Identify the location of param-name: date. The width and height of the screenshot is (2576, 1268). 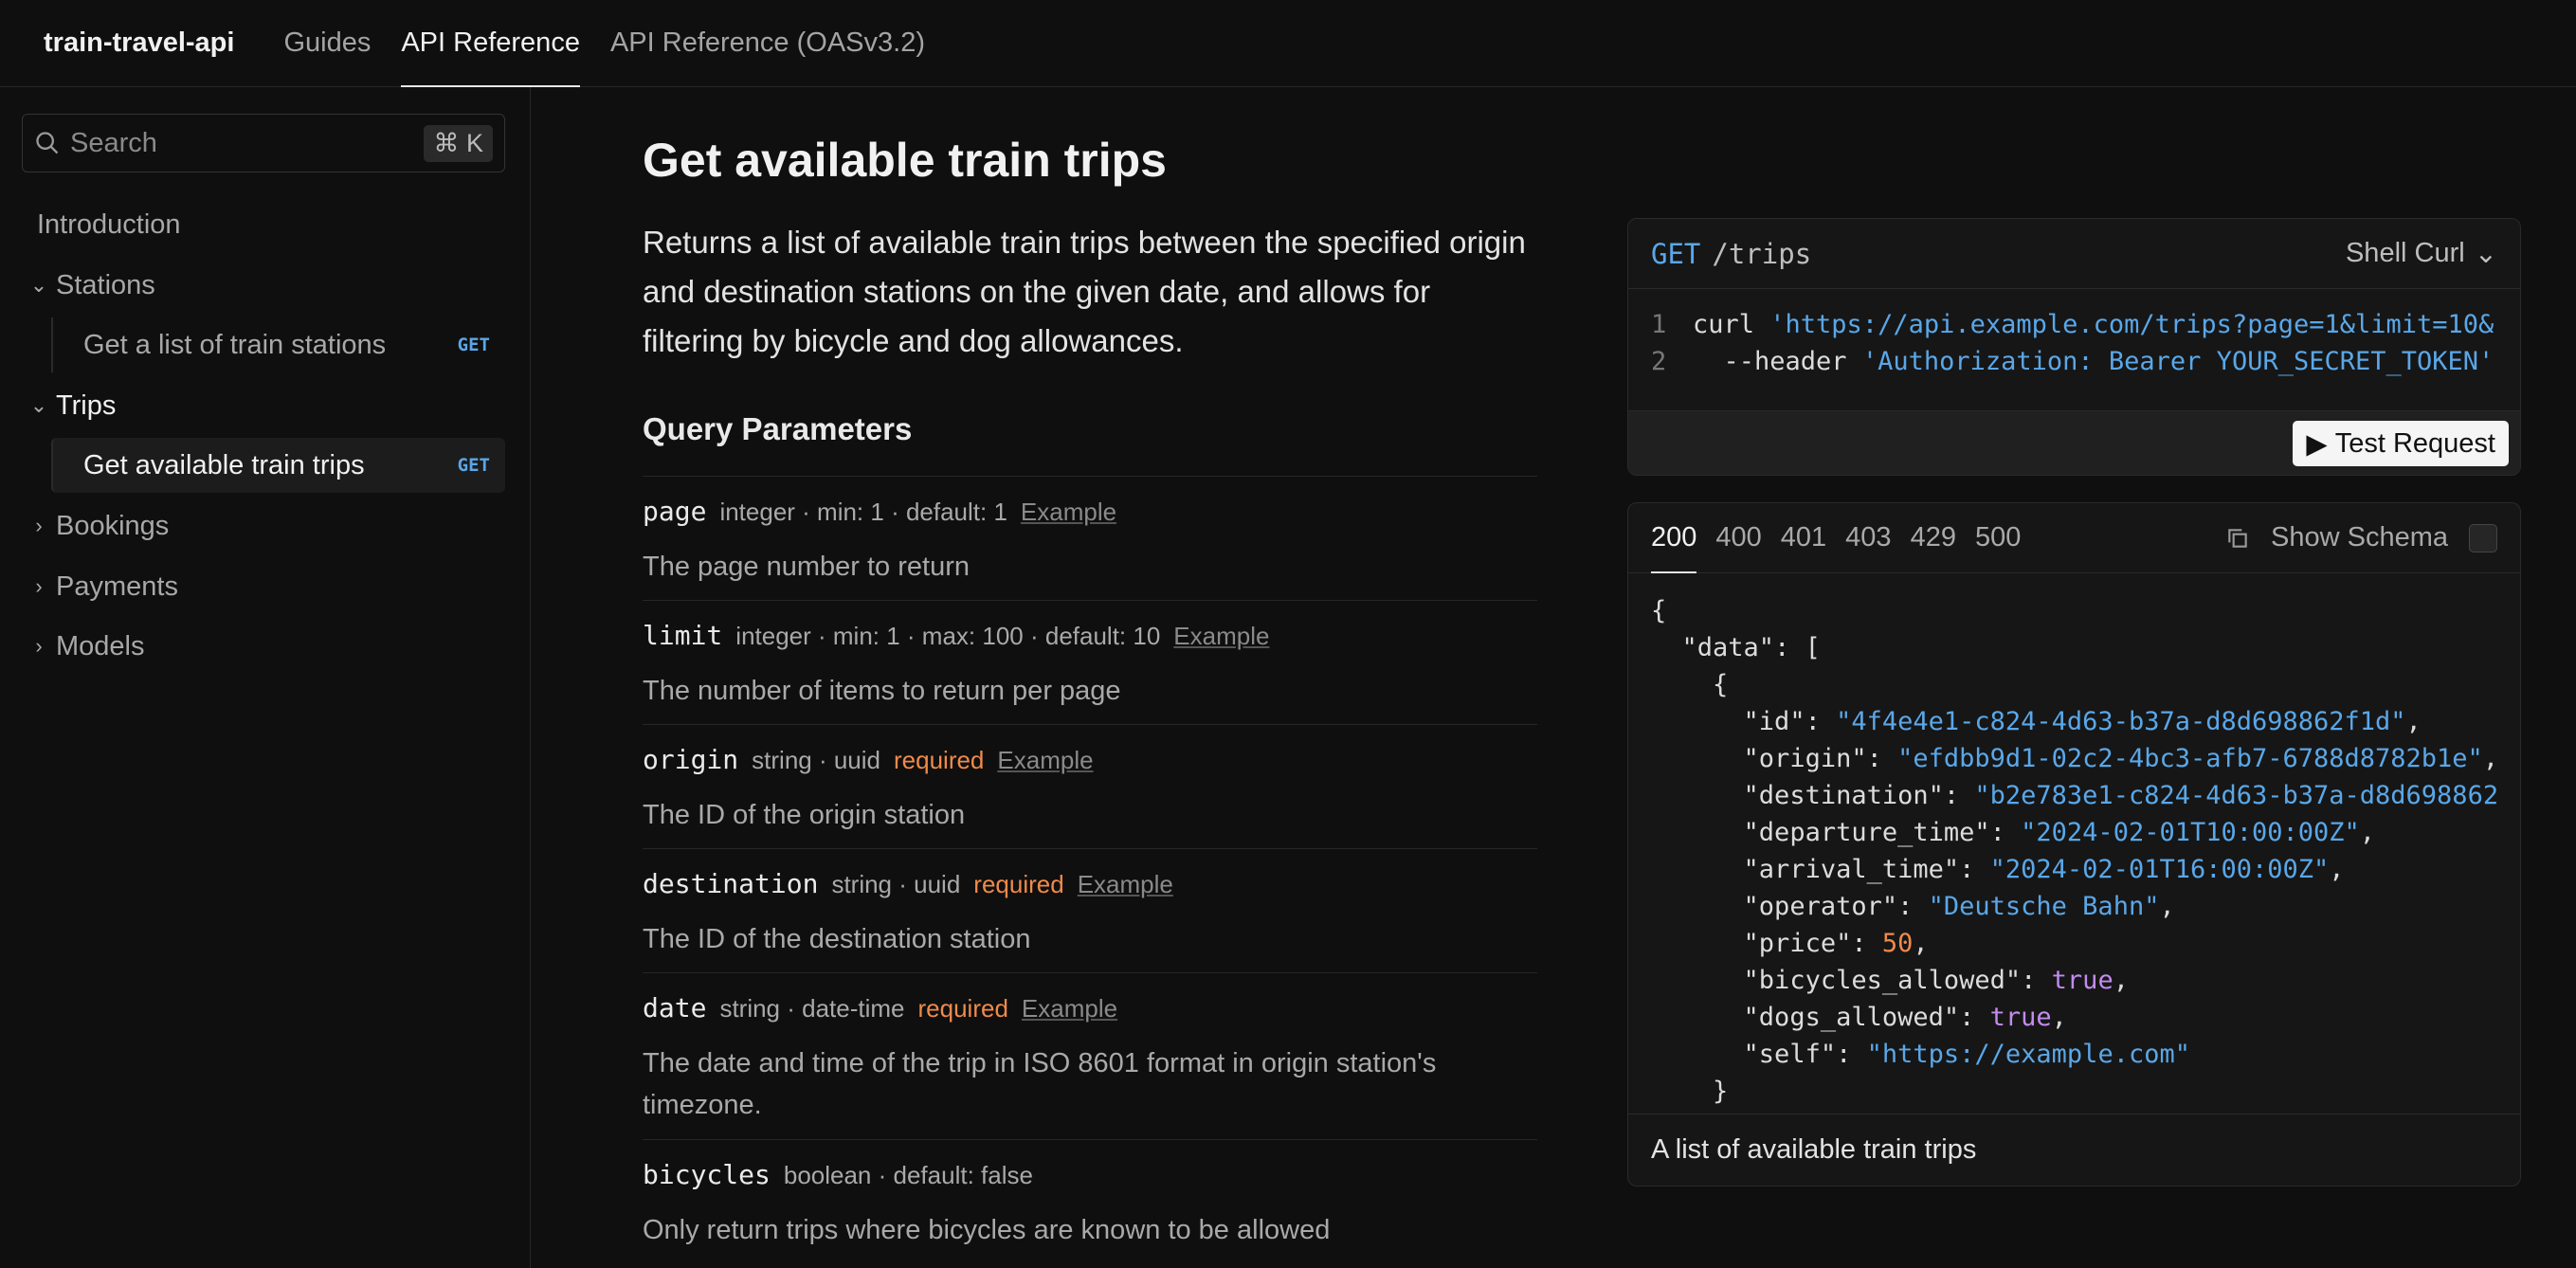
(675, 1008).